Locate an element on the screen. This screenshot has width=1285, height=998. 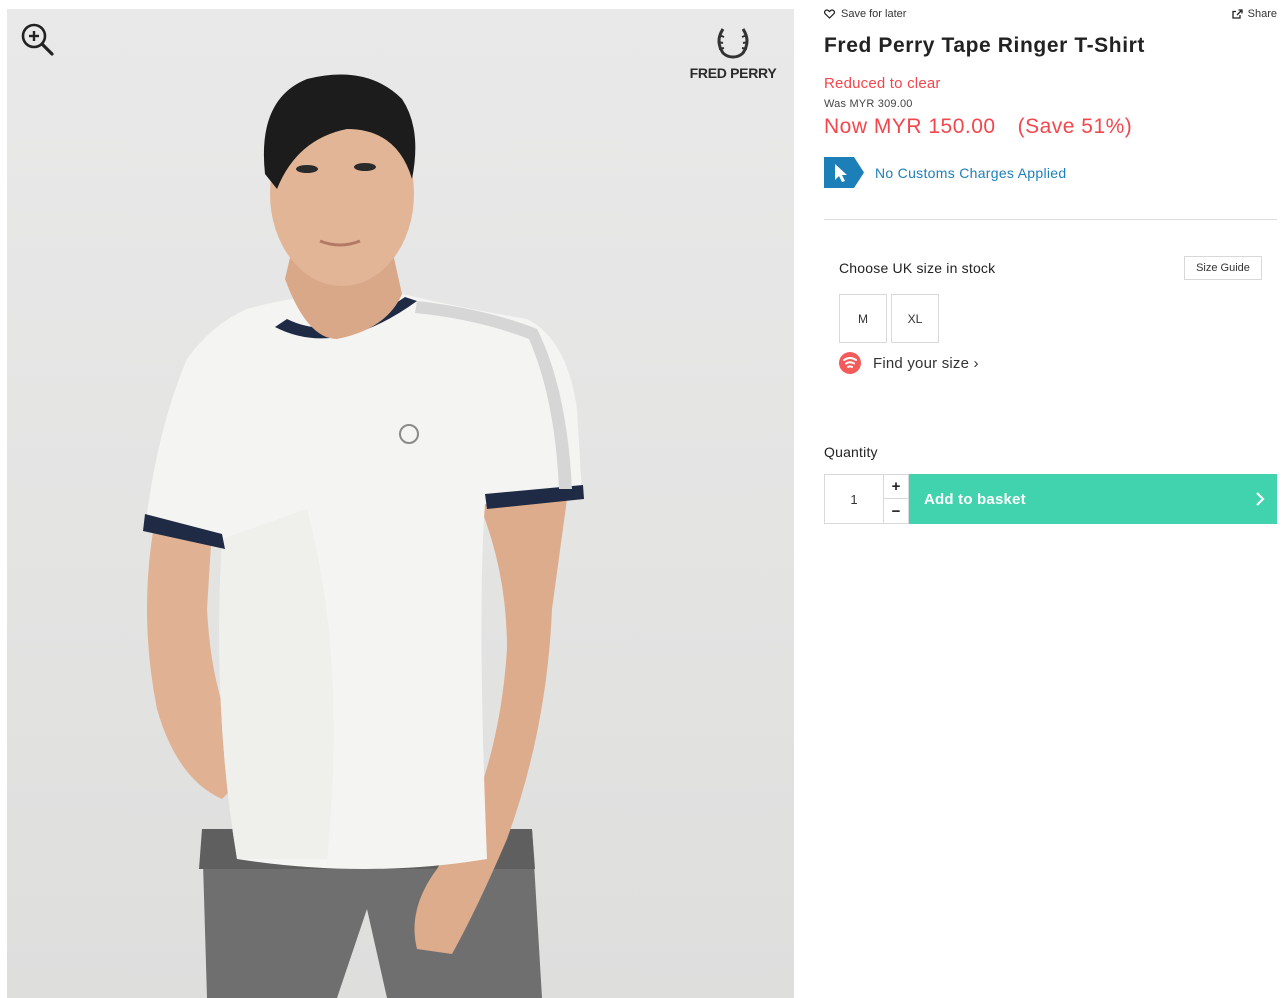
share-label: Share is located at coordinates (1262, 14).